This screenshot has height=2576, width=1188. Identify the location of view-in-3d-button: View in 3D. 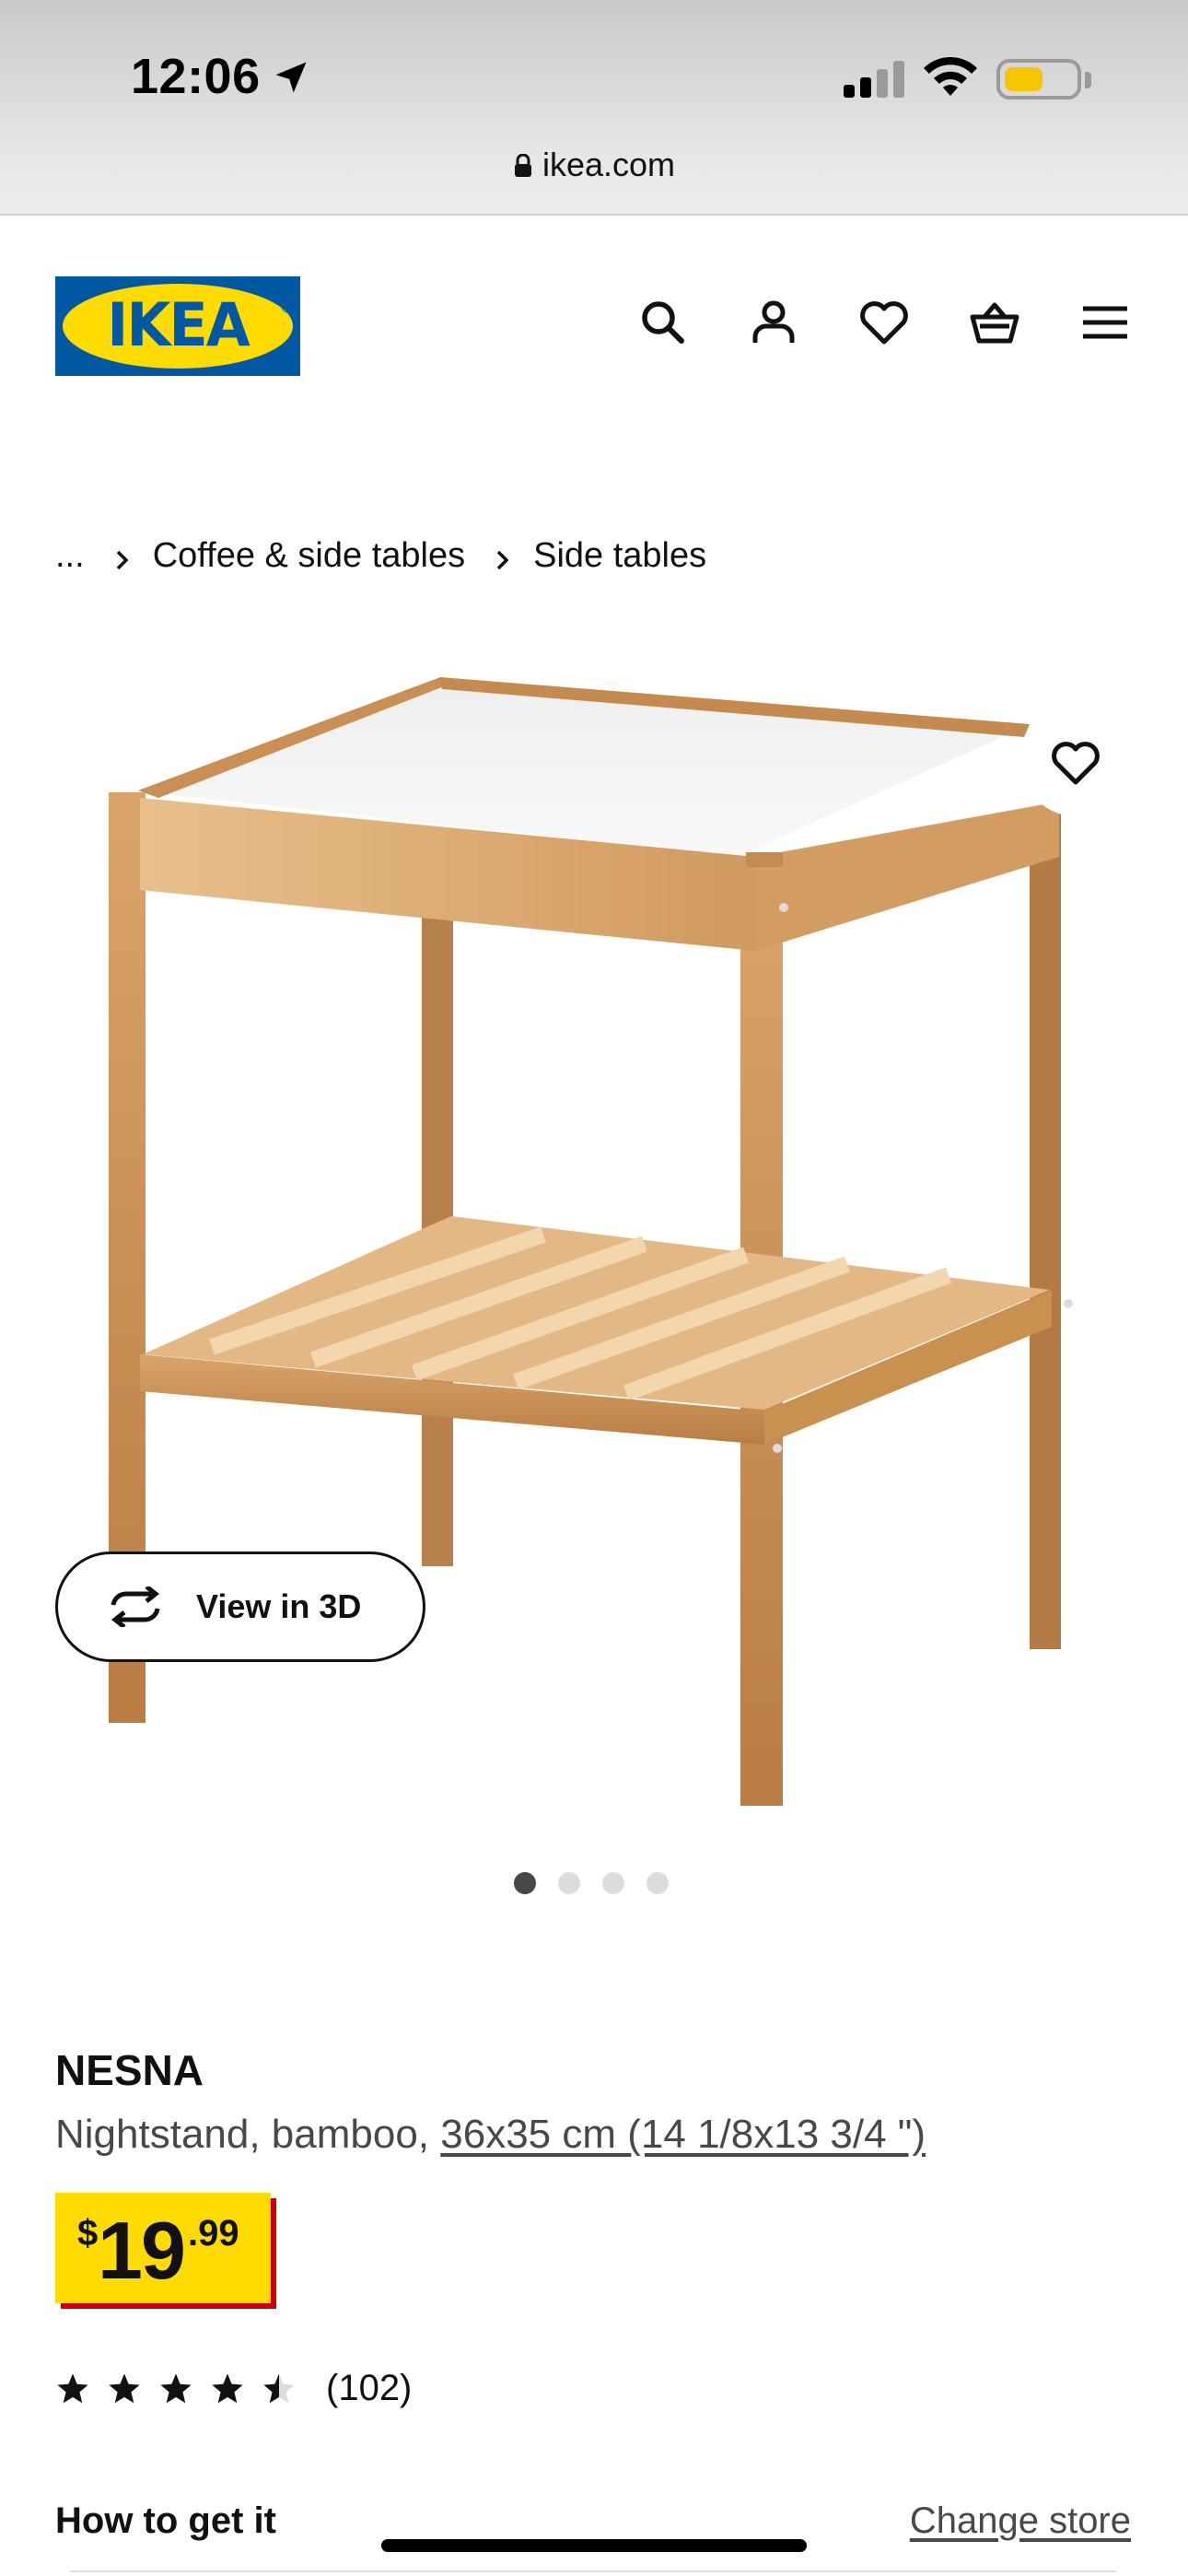
(240, 1606).